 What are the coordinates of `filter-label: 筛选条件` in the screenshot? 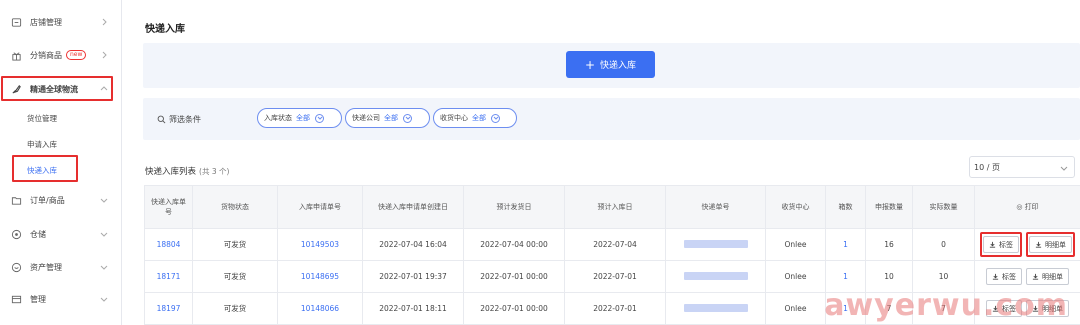 It's located at (179, 119).